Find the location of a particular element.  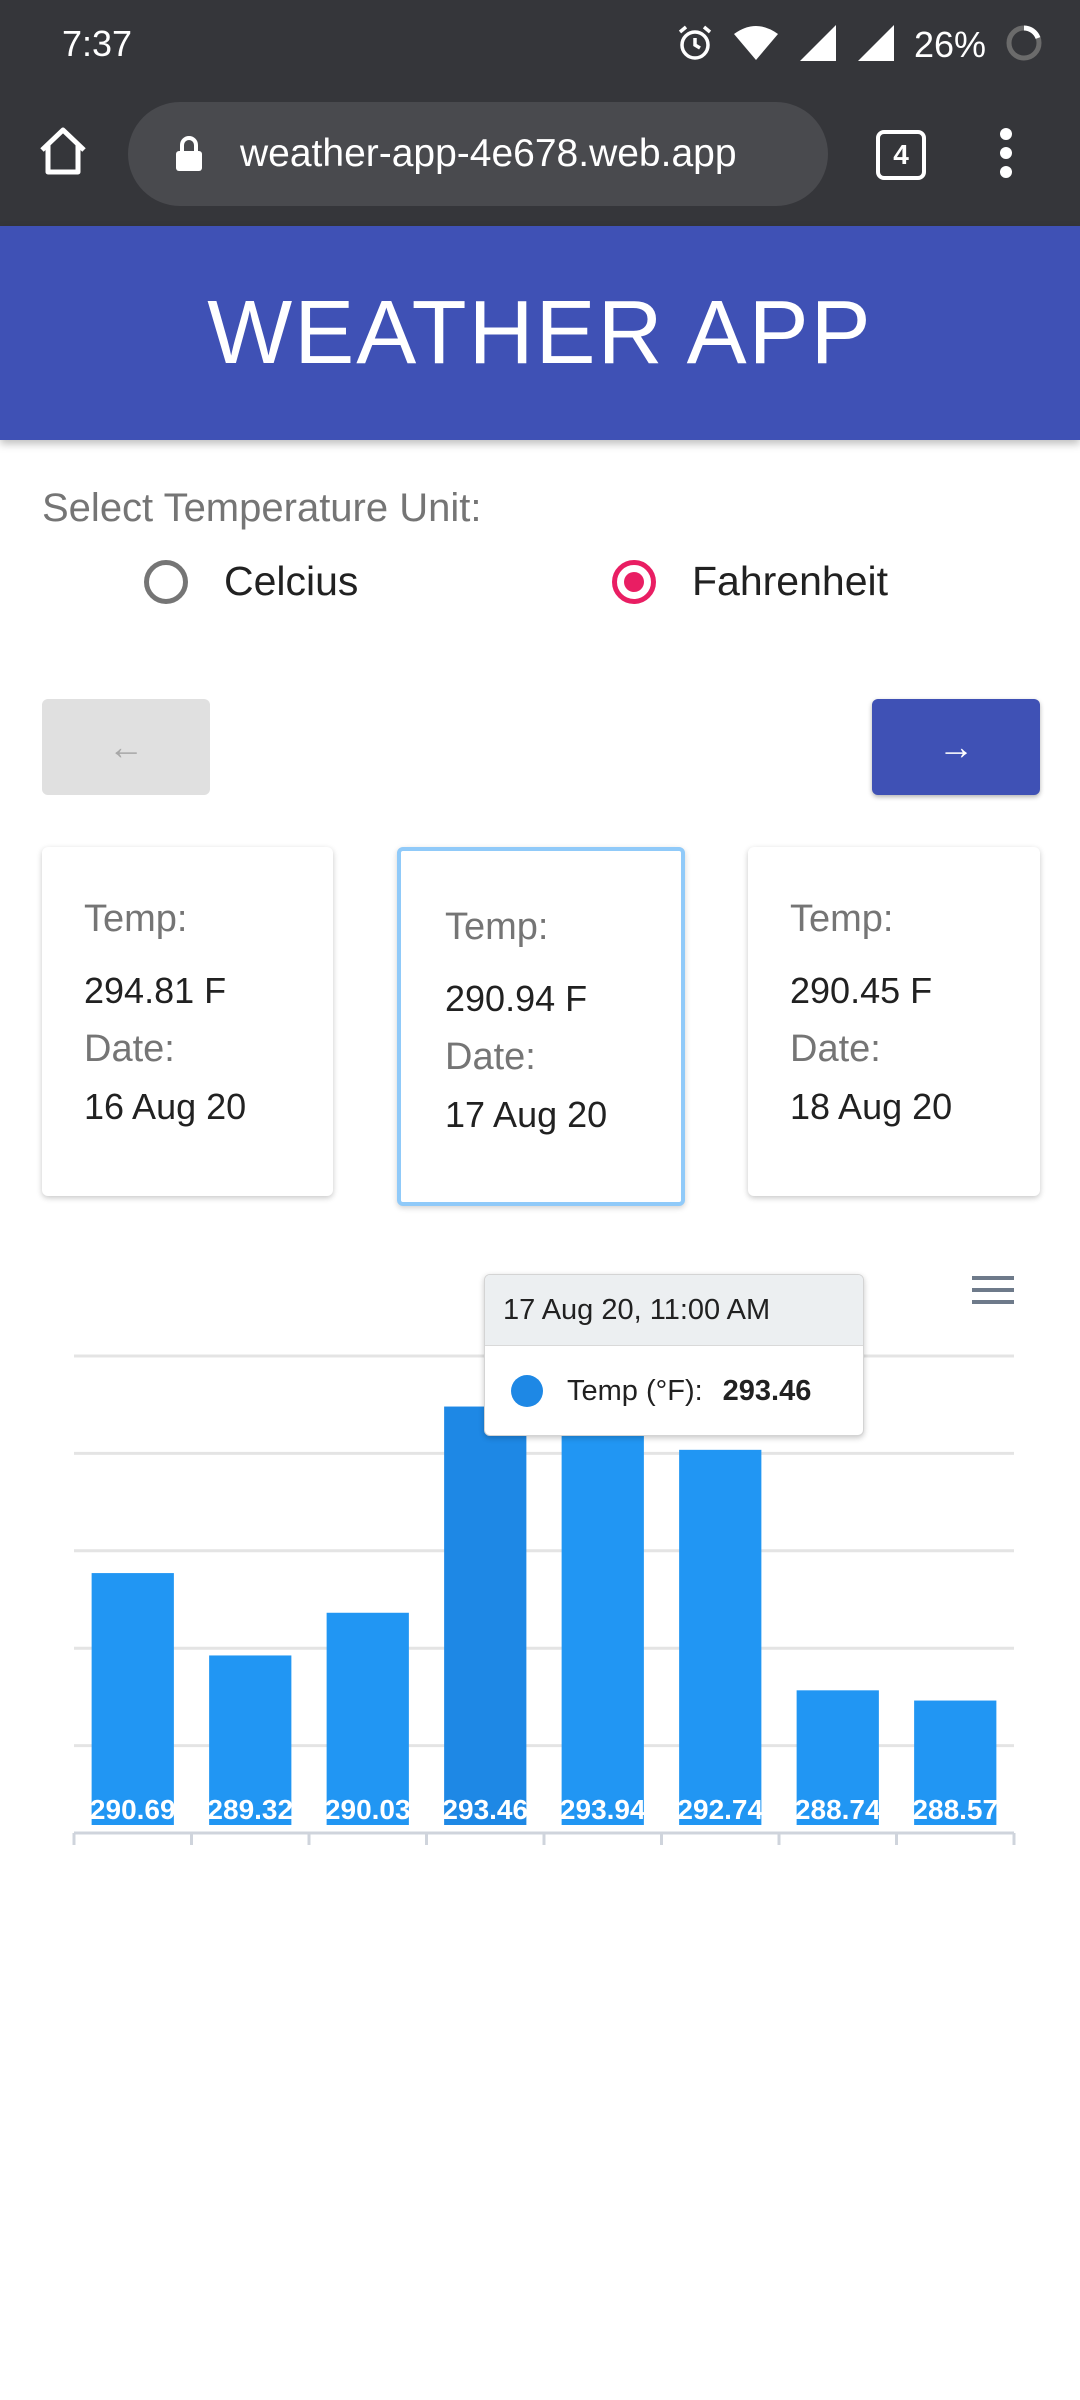

browser-menu-button is located at coordinates (1006, 155).